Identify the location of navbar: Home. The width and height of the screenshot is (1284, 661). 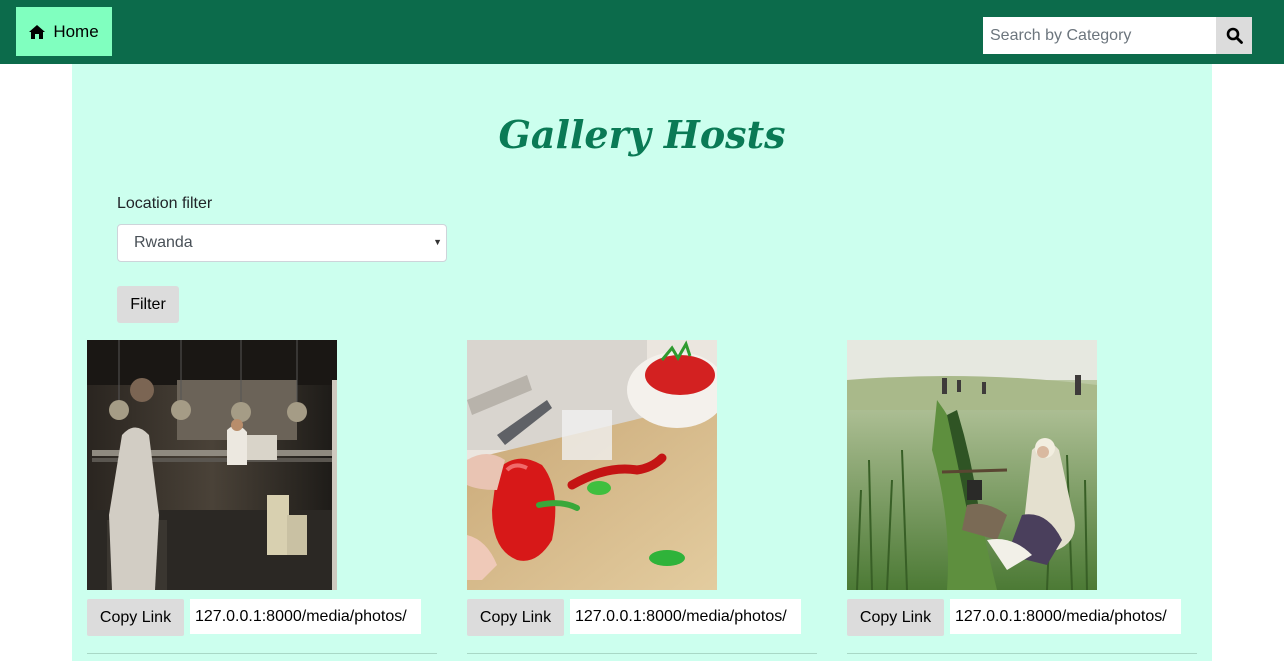
(642, 32).